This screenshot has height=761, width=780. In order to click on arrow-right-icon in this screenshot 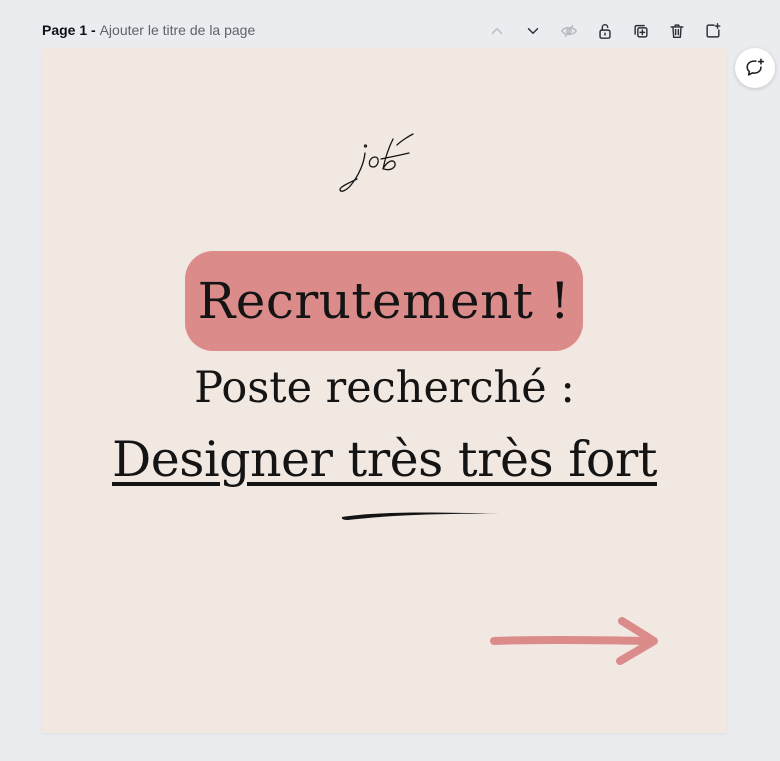, I will do `click(574, 641)`.